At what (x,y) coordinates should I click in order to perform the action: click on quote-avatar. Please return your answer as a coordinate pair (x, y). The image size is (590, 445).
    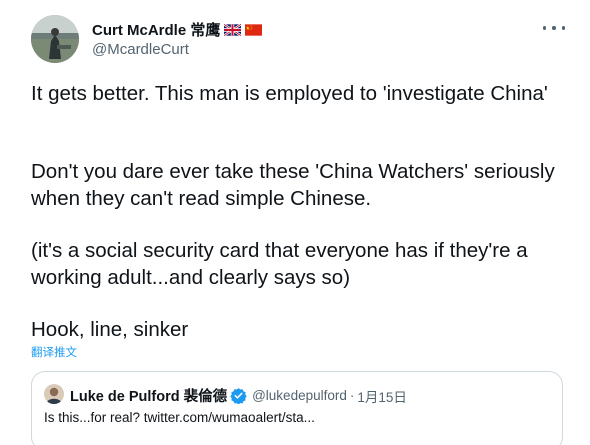
    Looking at the image, I should click on (54, 394).